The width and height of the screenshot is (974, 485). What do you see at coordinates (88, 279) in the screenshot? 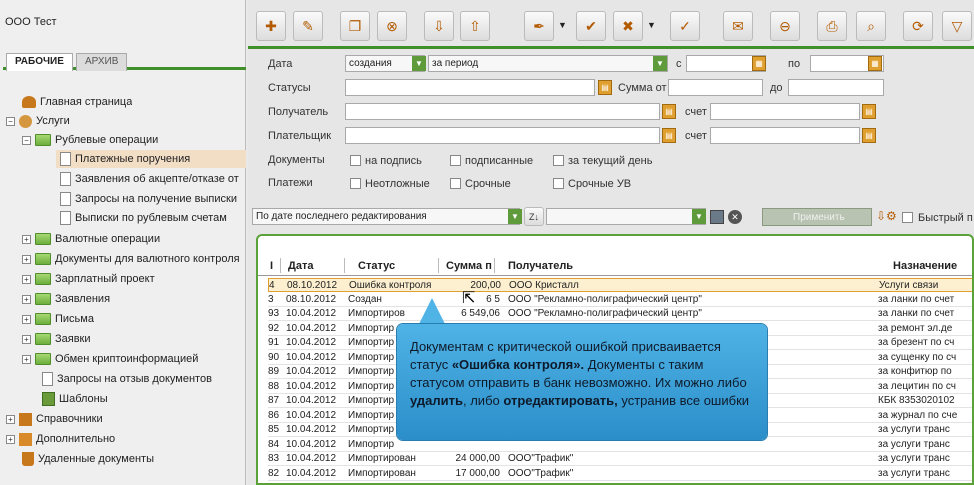
I see `tree-item-salary: + Зарплатный проект` at bounding box center [88, 279].